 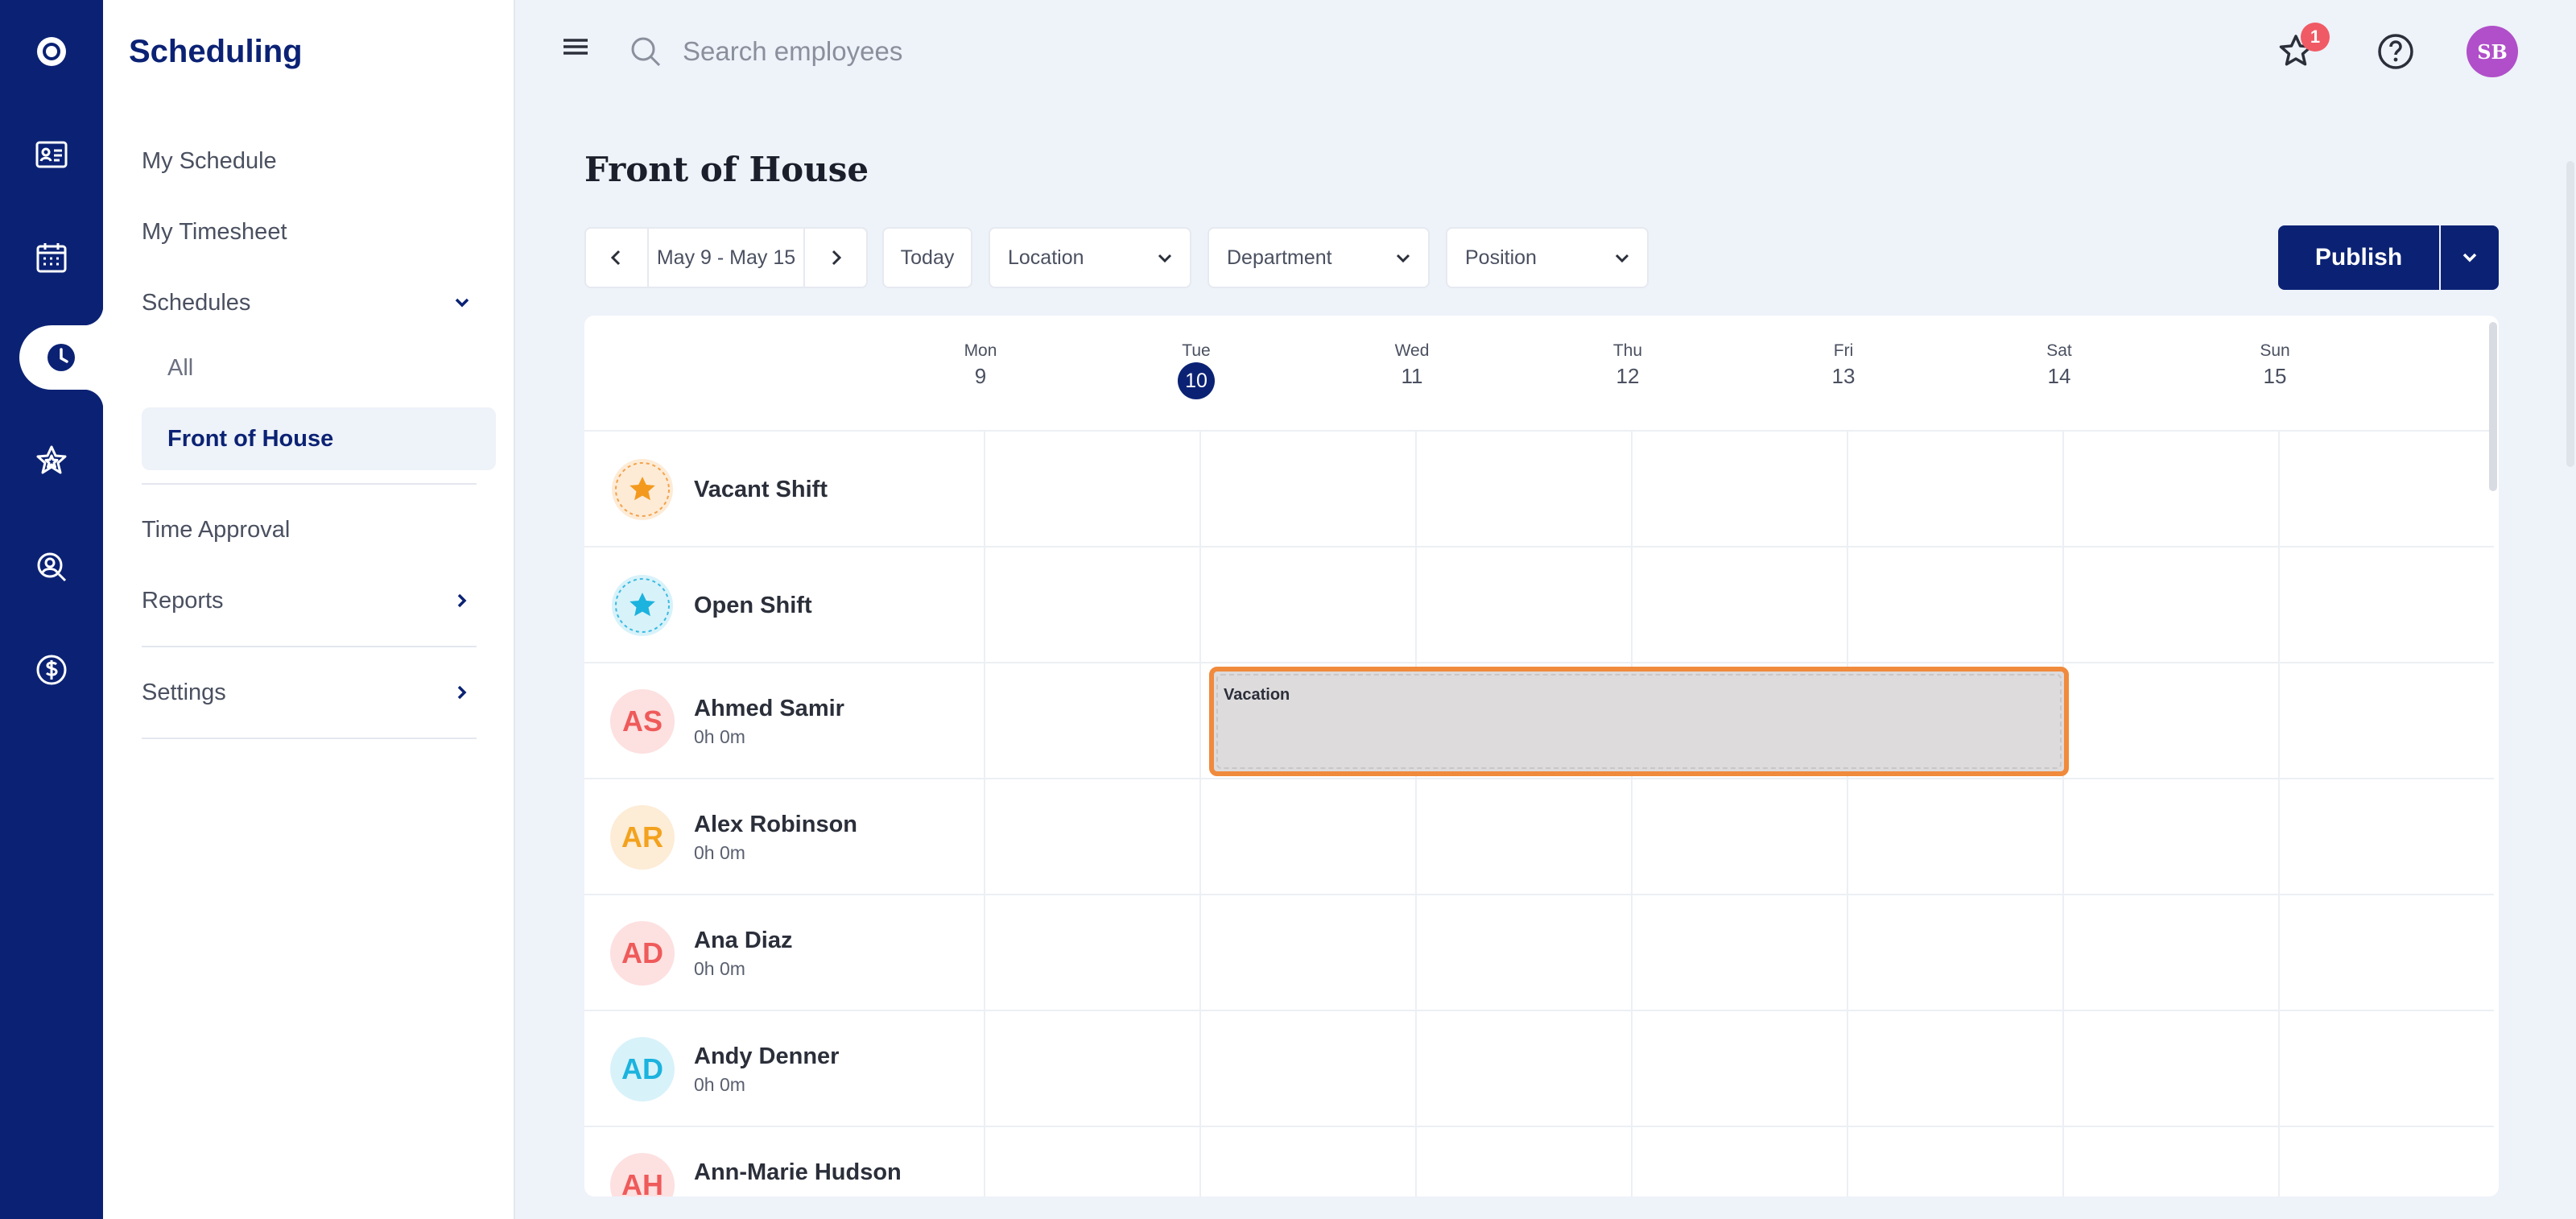 I want to click on employee-name: Ana Diaz, so click(x=743, y=941).